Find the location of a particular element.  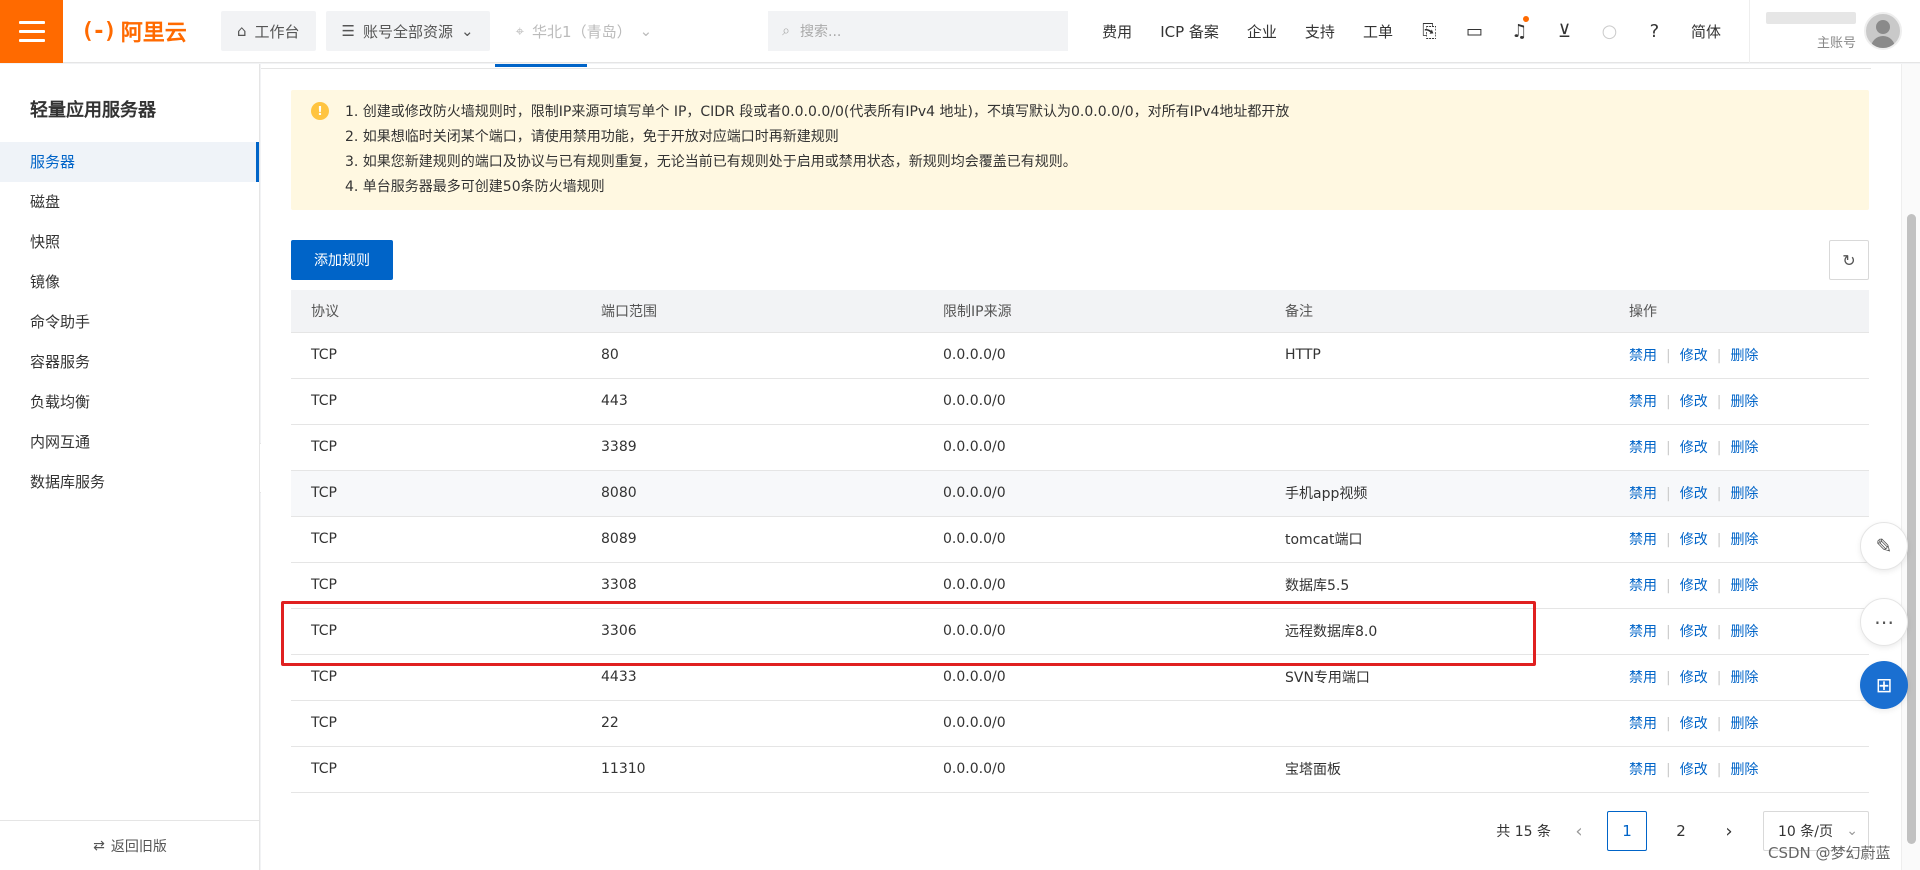

sidebar-item-load-balancer: 负载均衡 is located at coordinates (129, 402).